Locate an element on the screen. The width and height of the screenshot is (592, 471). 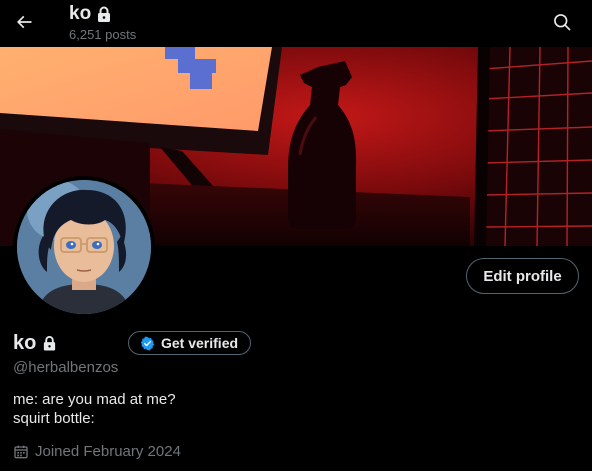
header-titles: ko 6,251 posts is located at coordinates (102, 23).